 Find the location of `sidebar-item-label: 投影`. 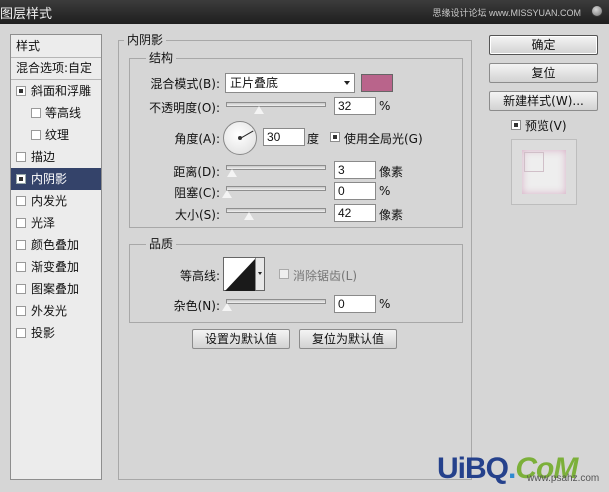

sidebar-item-label: 投影 is located at coordinates (43, 333).